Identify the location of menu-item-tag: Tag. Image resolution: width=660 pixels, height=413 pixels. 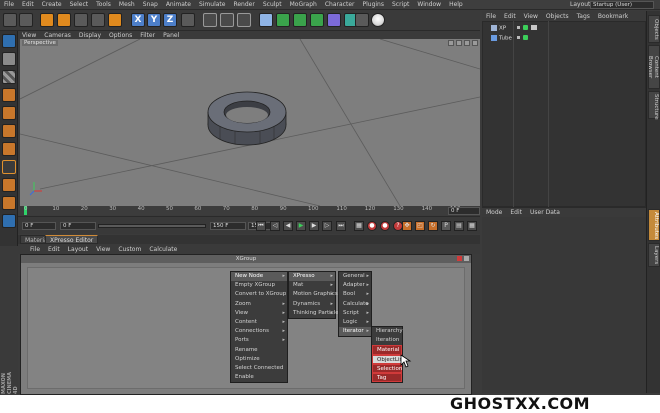
(387, 377).